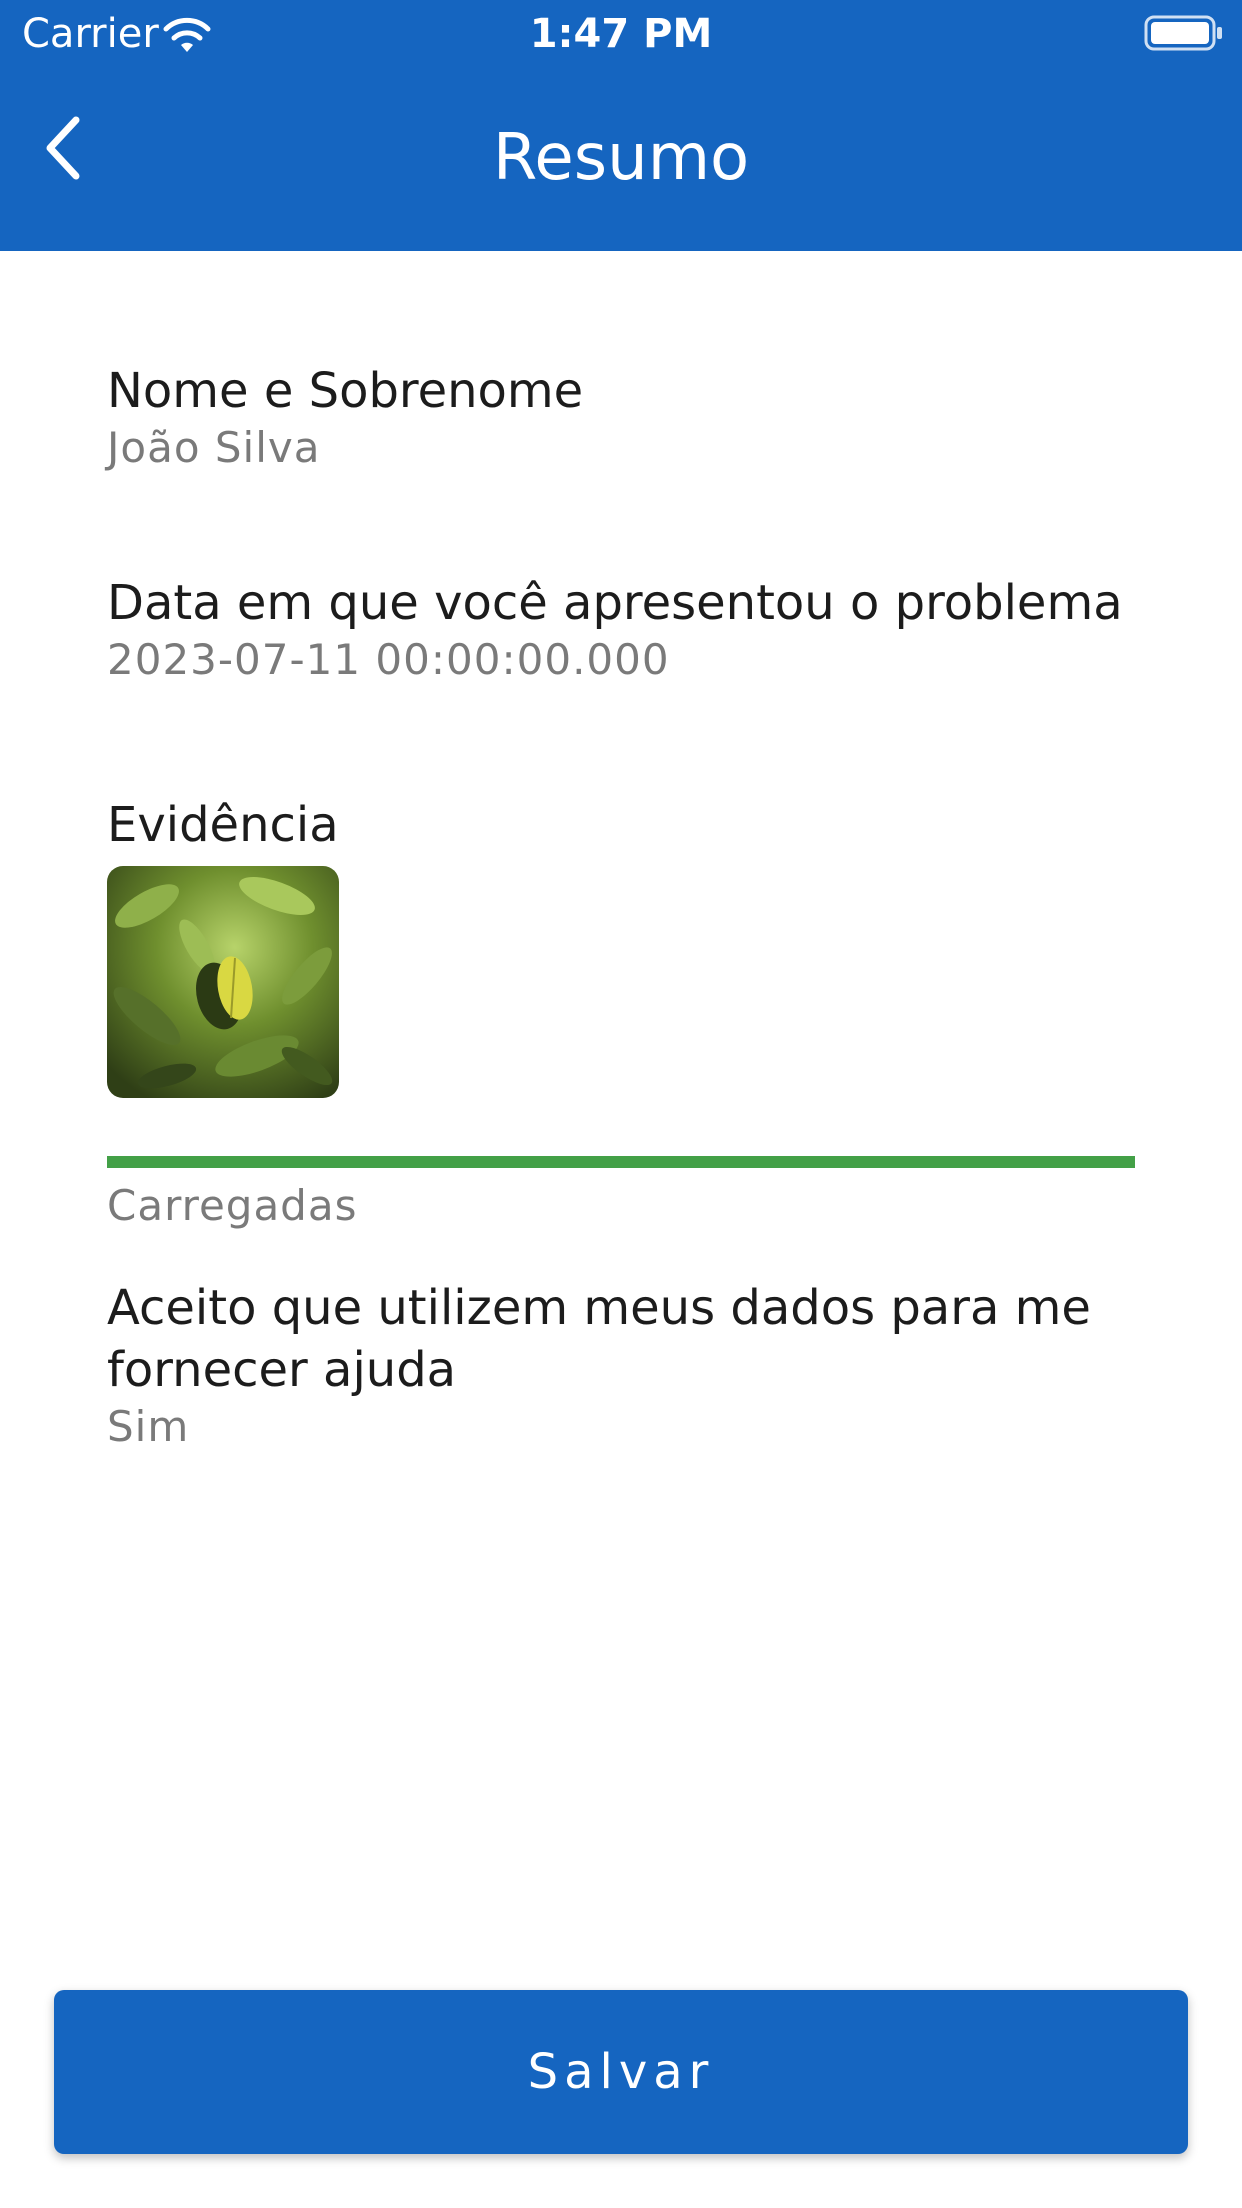  I want to click on evidence-field: Evidência, so click(637, 946).